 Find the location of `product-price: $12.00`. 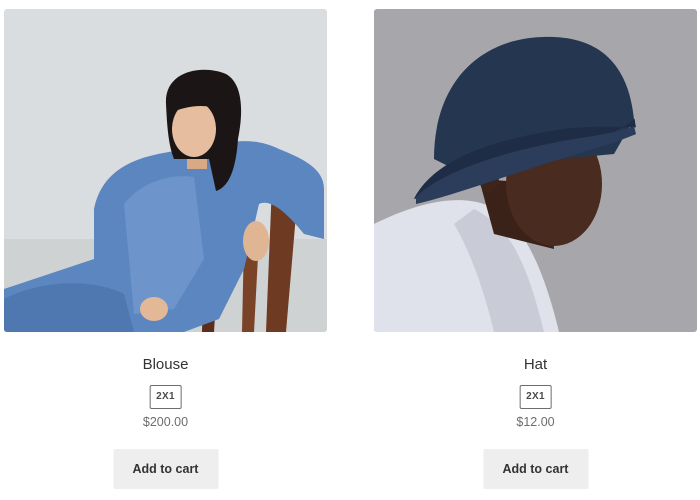

product-price: $12.00 is located at coordinates (535, 422).